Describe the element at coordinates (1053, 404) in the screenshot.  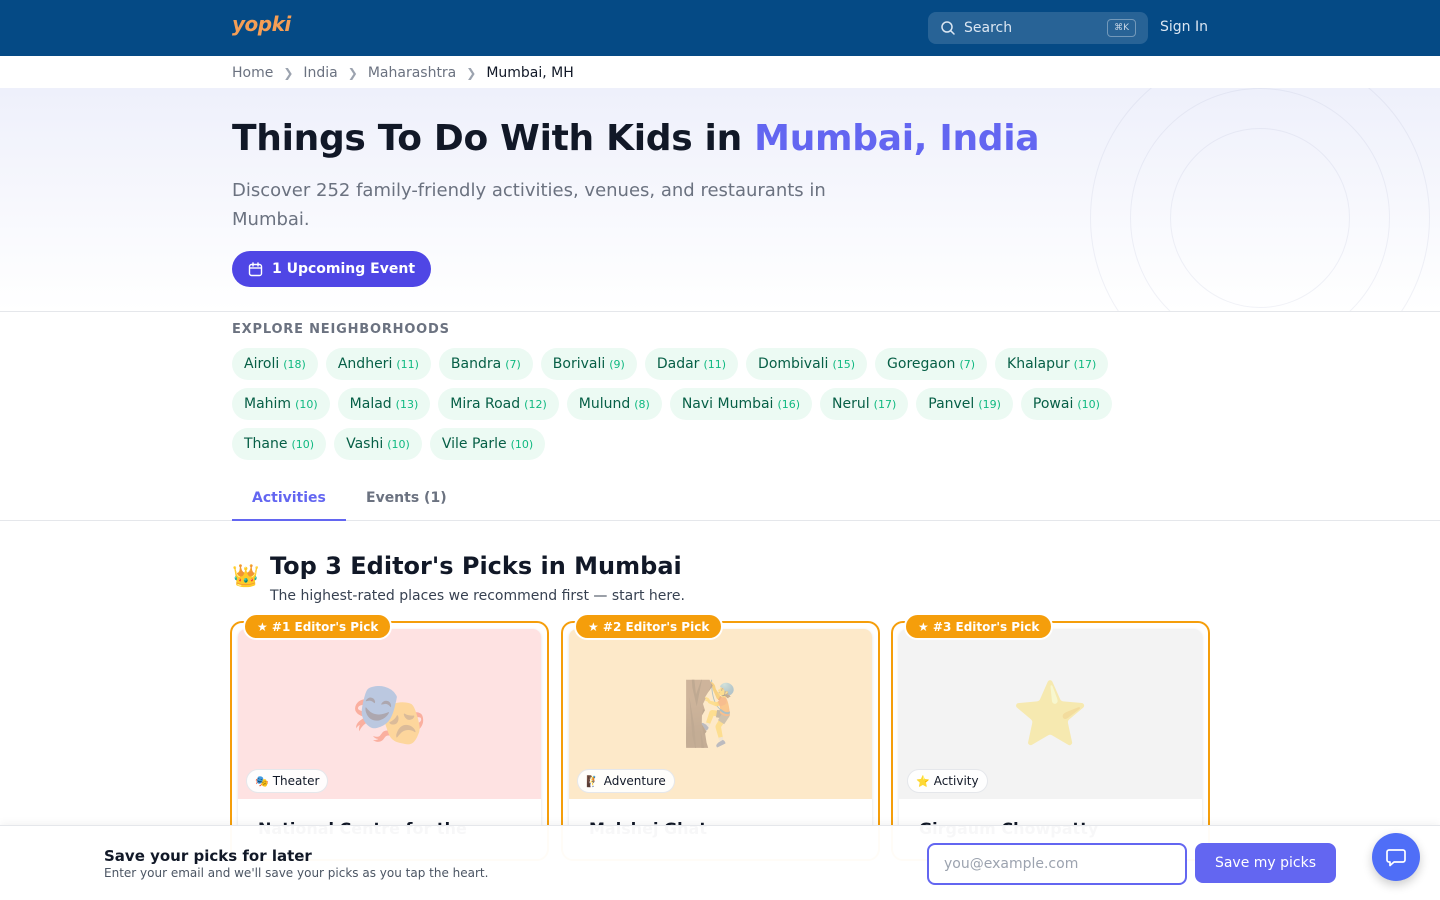
I see `neighborhood-name: Powai` at that location.